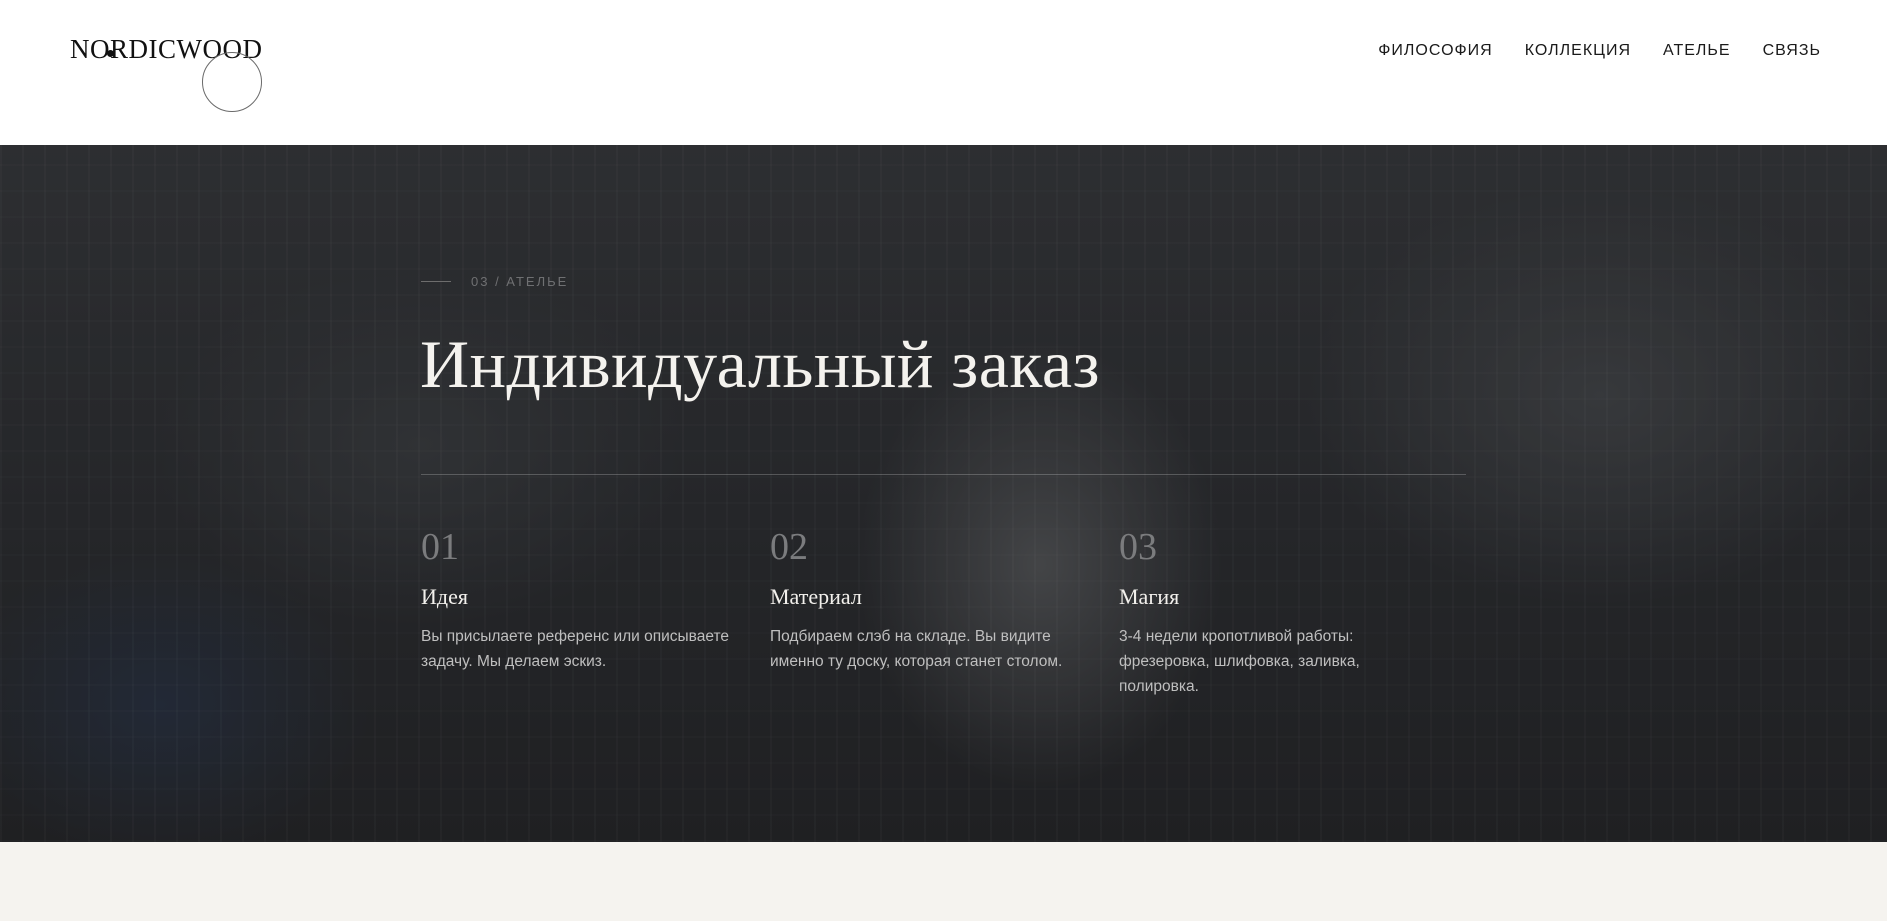 The height and width of the screenshot is (921, 1887). What do you see at coordinates (110, 53) in the screenshot?
I see `logo-dot-icon` at bounding box center [110, 53].